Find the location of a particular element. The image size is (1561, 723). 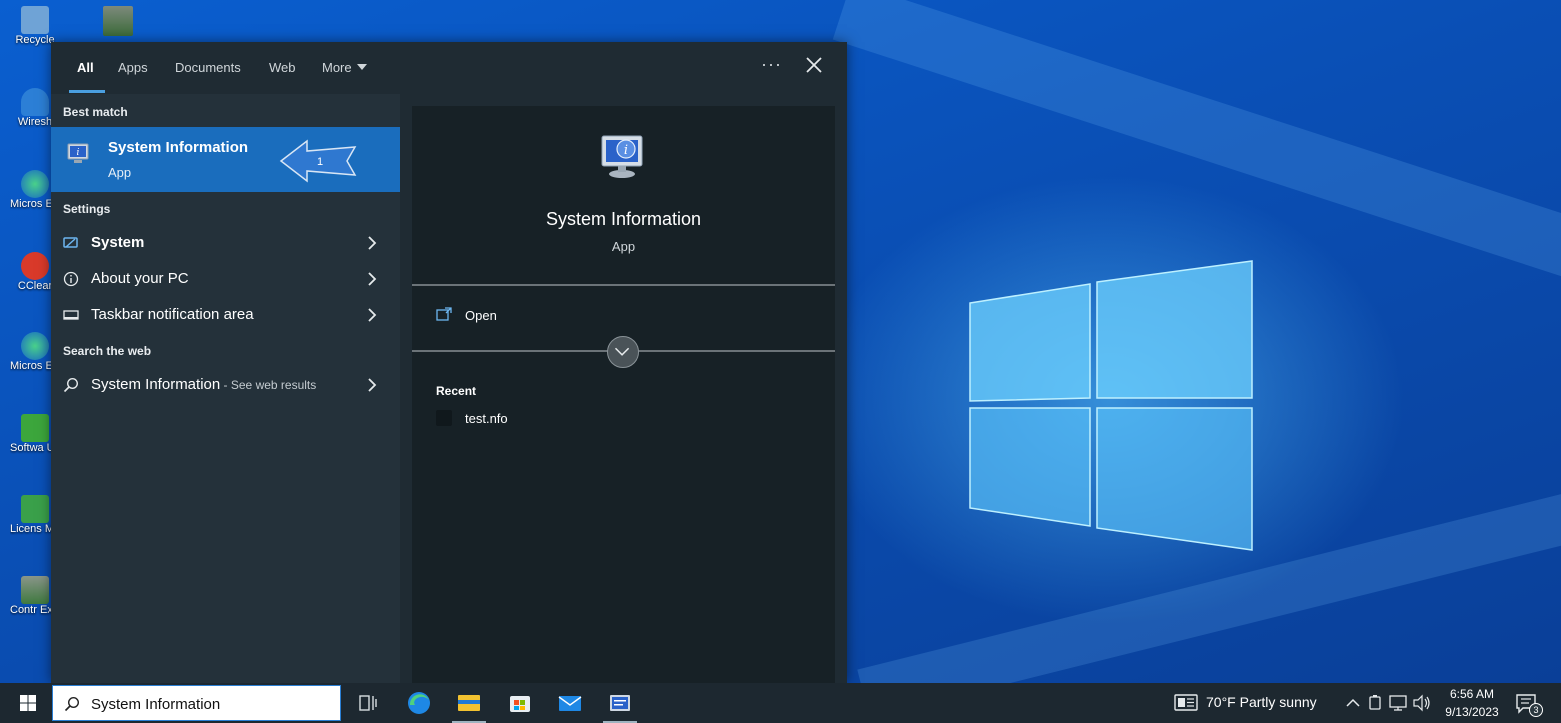

web-search-result: System Information - See web results is located at coordinates (225, 385).